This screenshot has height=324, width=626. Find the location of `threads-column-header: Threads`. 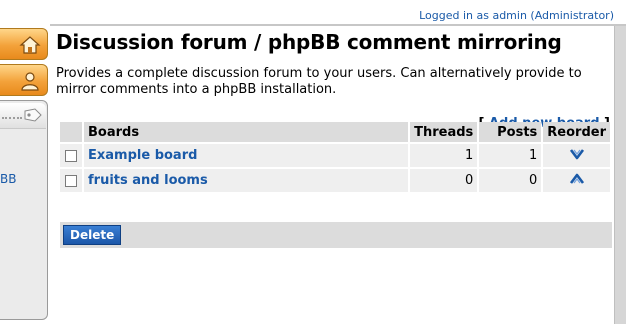

threads-column-header: Threads is located at coordinates (444, 132).